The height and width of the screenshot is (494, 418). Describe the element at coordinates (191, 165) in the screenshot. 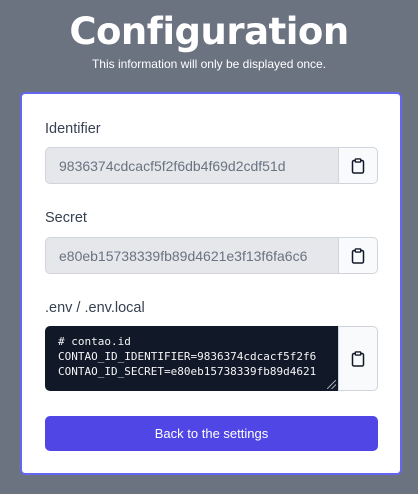

I see `identifier-field: 9836374cdcacf5f2f6db4f69d2cdf51d` at that location.